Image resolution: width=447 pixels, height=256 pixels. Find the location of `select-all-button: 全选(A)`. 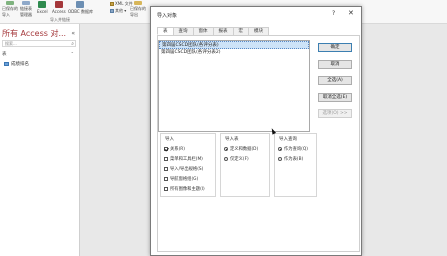

select-all-button: 全选(A) is located at coordinates (335, 80).